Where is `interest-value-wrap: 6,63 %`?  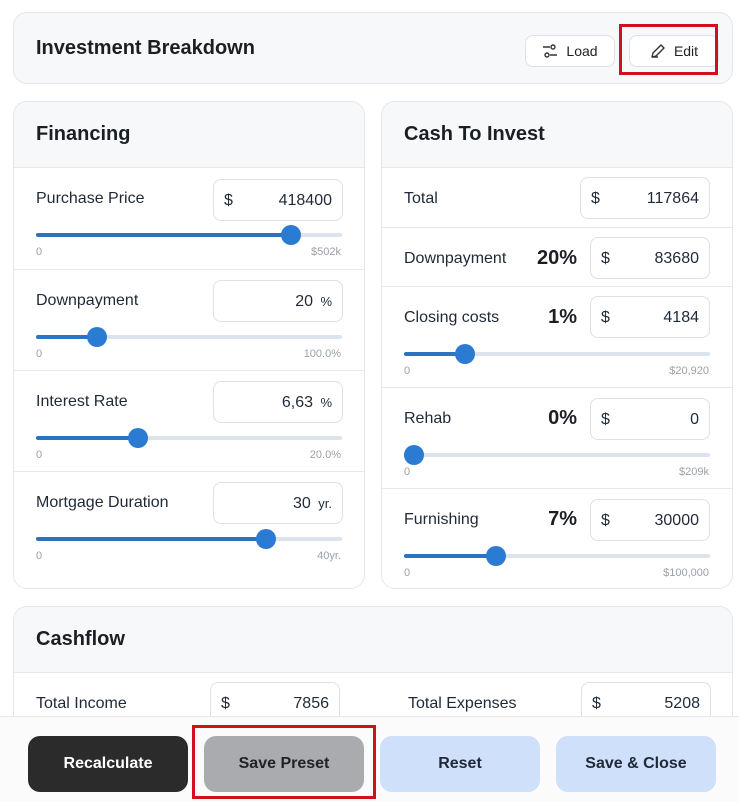 interest-value-wrap: 6,63 % is located at coordinates (307, 403).